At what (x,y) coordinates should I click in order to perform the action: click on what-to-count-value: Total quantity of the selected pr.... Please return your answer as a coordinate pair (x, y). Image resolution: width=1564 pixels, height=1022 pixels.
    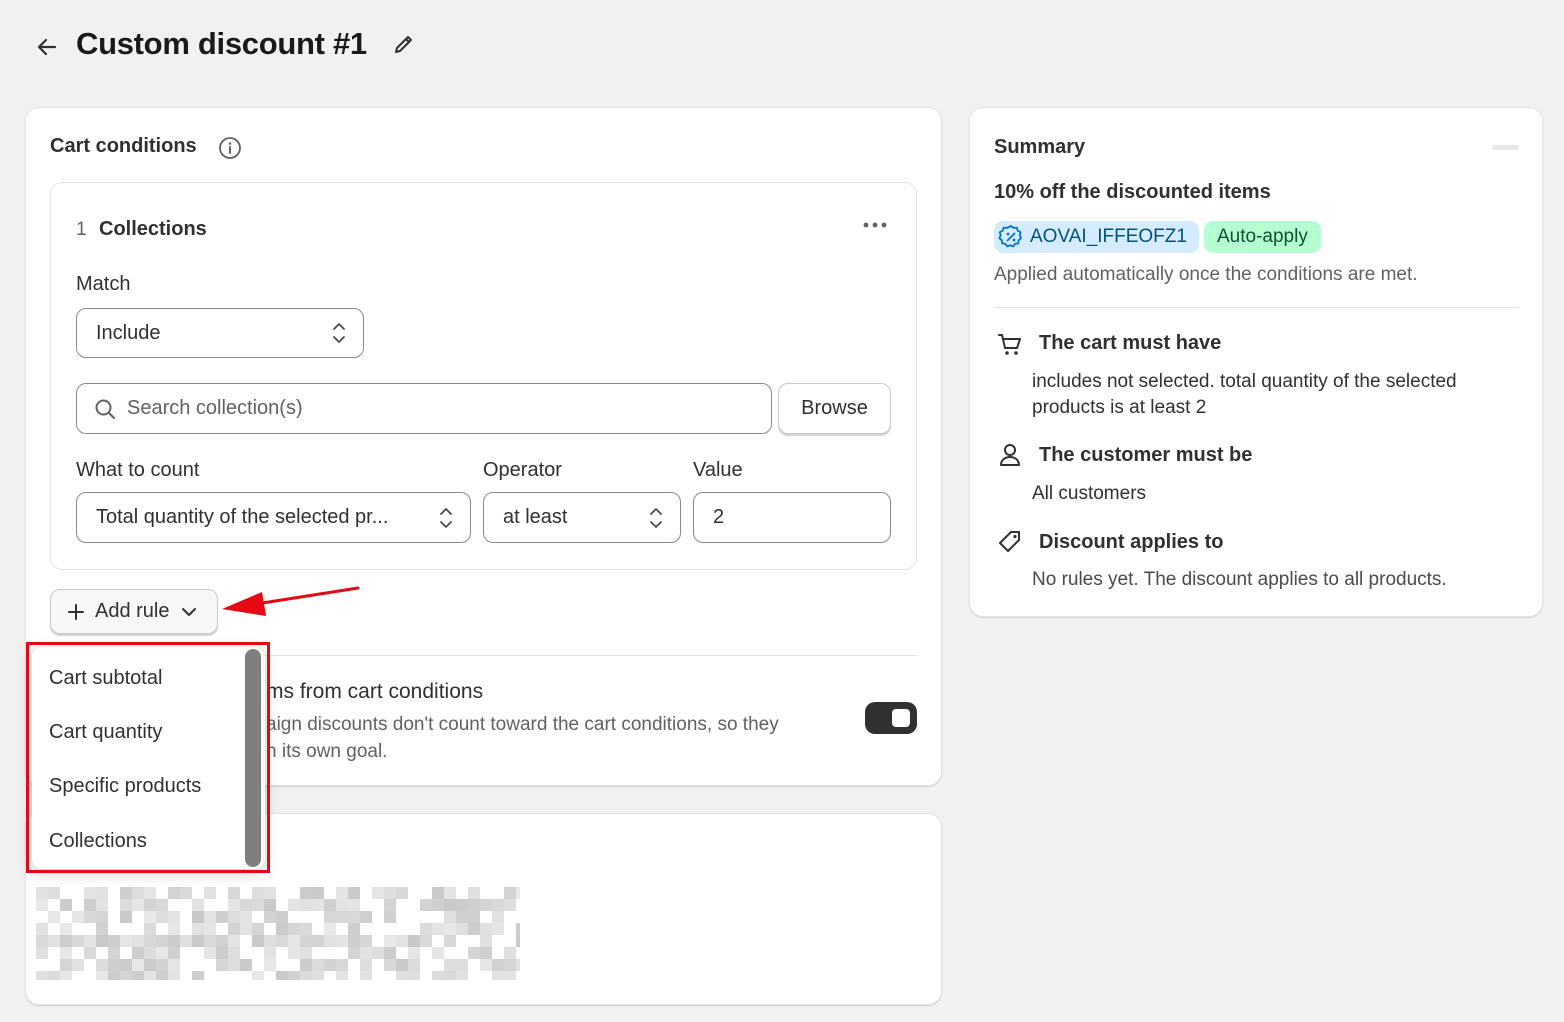
    Looking at the image, I should click on (242, 517).